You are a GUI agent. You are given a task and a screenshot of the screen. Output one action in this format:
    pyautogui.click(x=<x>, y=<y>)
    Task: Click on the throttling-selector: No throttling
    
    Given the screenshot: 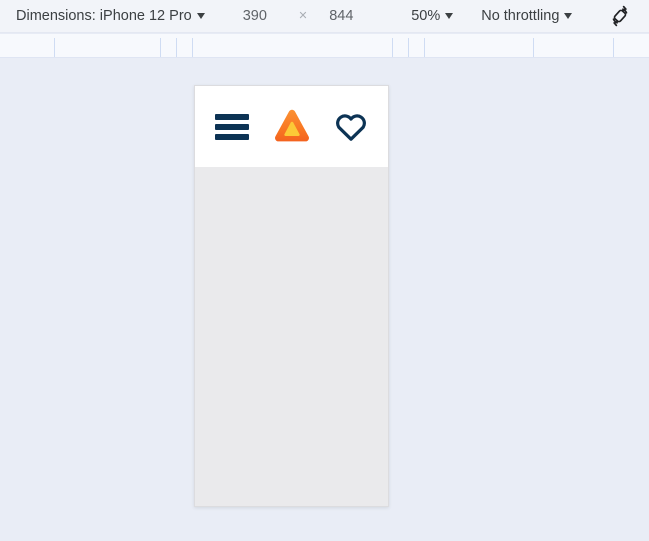 What is the action you would take?
    pyautogui.click(x=526, y=16)
    